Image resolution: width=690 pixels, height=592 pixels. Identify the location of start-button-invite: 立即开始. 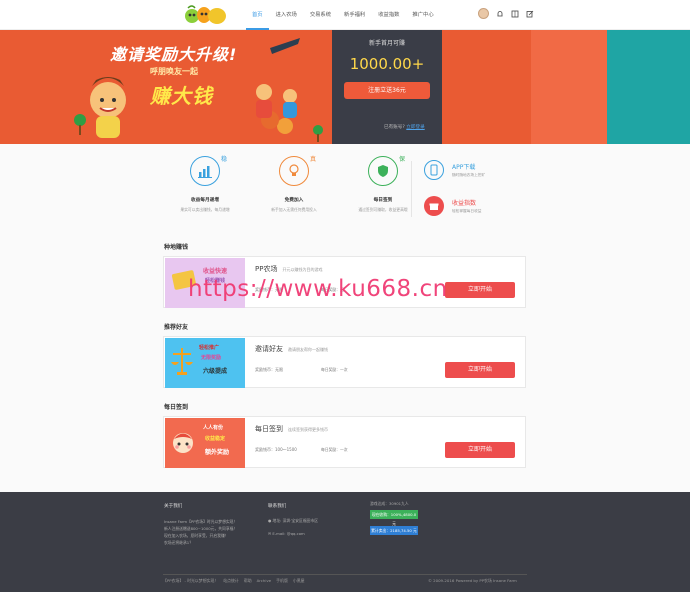
(480, 370).